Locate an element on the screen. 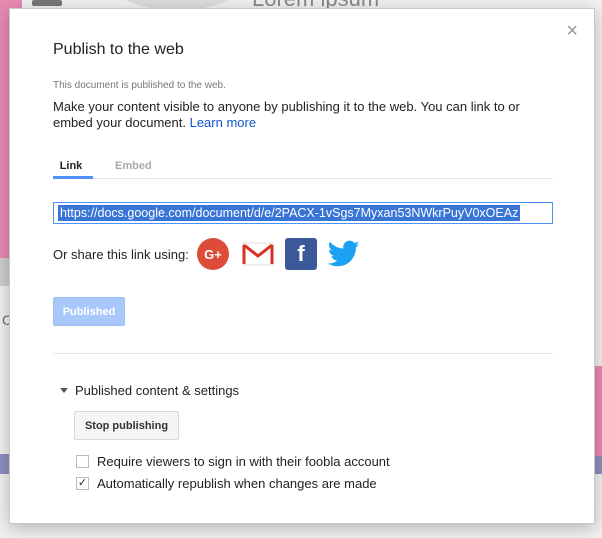 Image resolution: width=602 pixels, height=538 pixels. close-icon: × is located at coordinates (572, 31).